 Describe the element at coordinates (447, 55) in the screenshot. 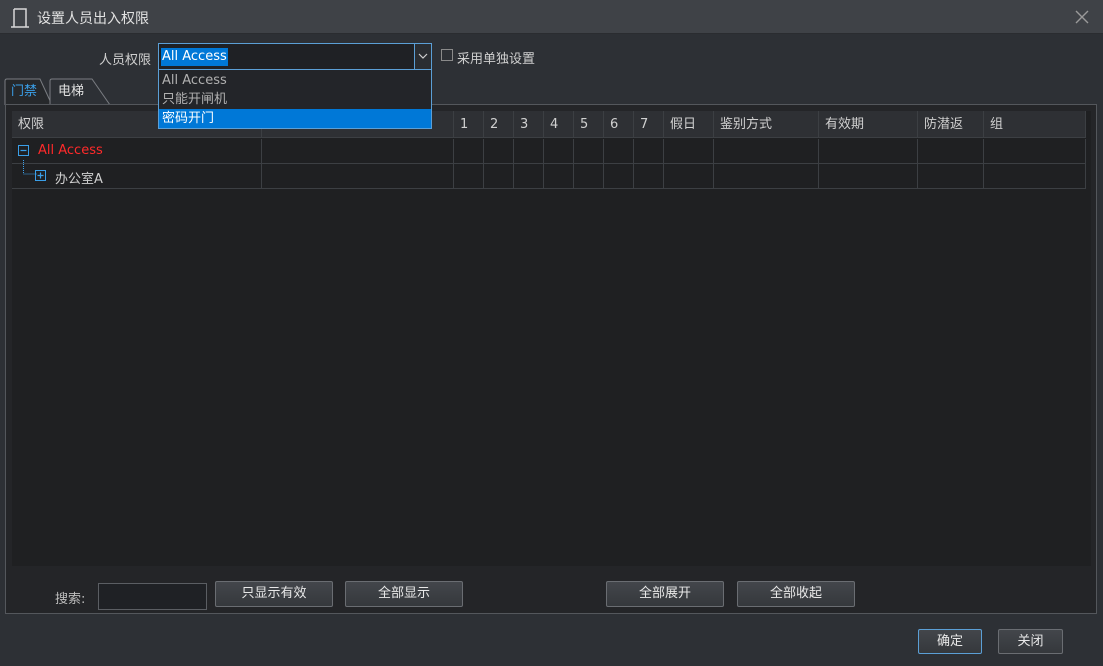

I see `individual-setting-checkbox` at that location.